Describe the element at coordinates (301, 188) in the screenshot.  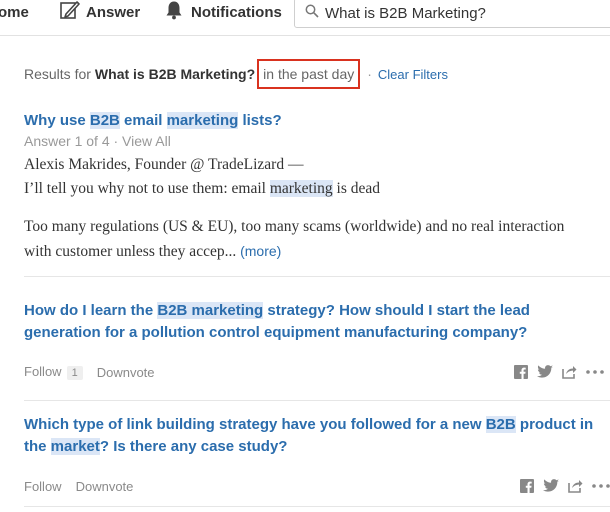
I see `answer-highlight: marketing` at that location.